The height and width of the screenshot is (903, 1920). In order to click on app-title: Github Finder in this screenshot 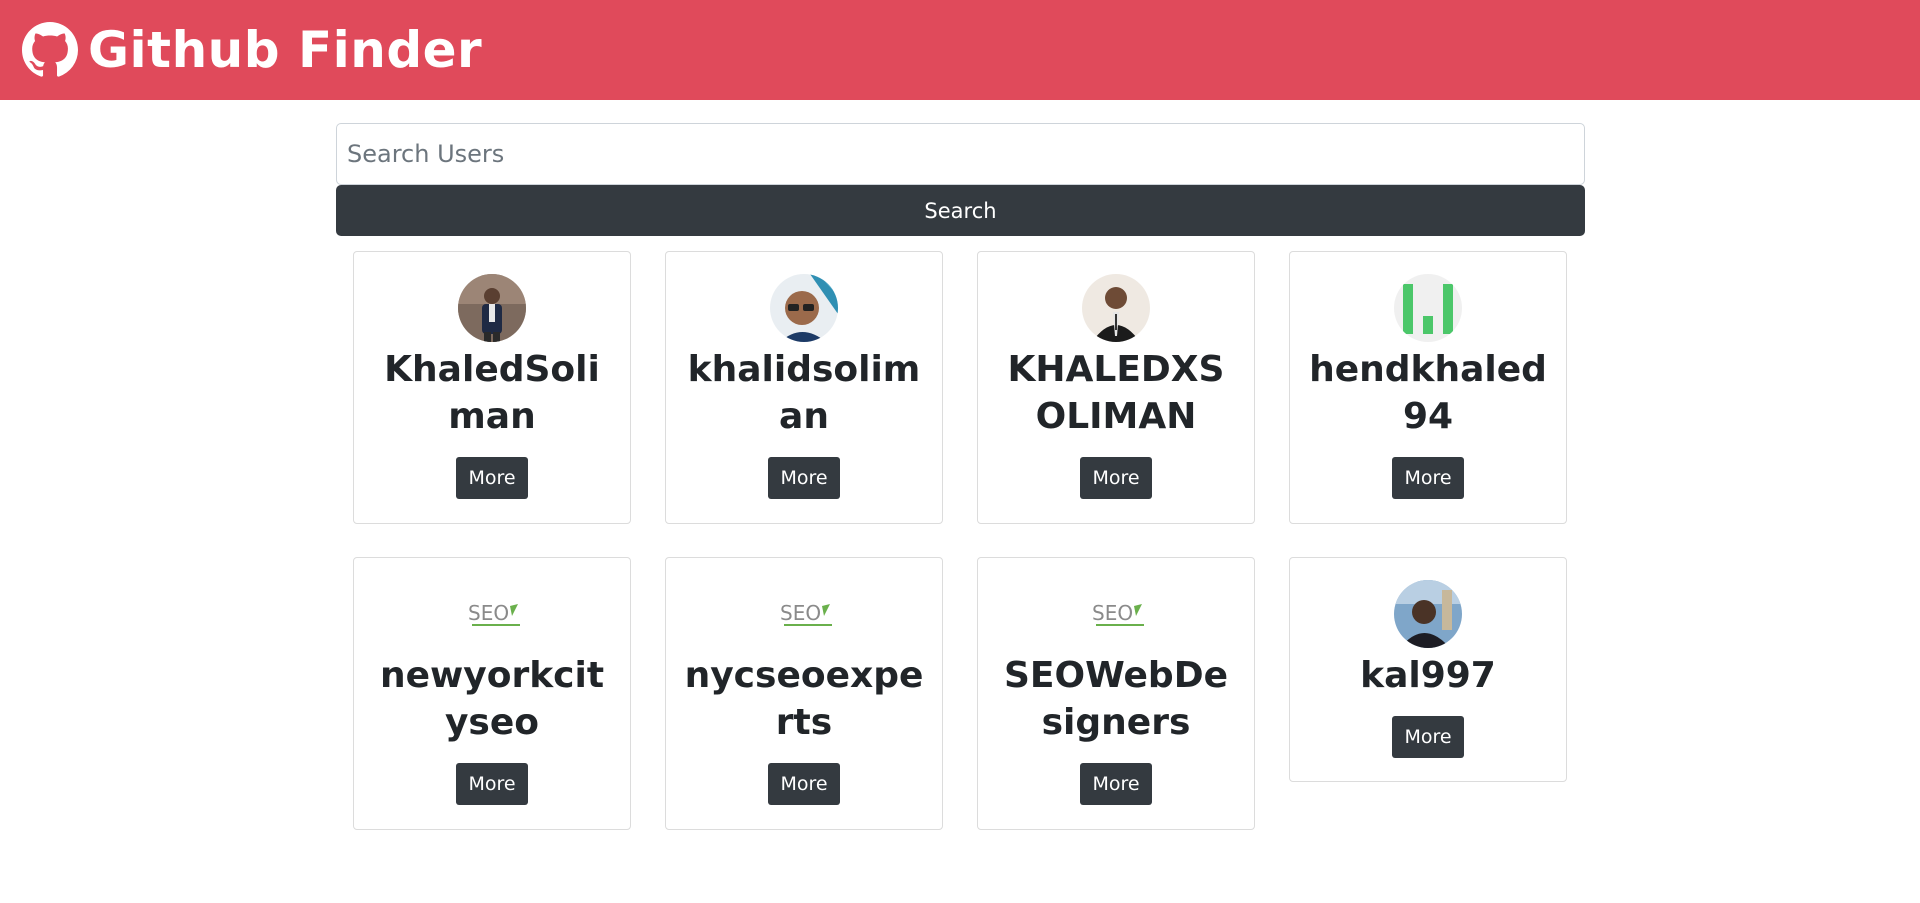, I will do `click(285, 50)`.